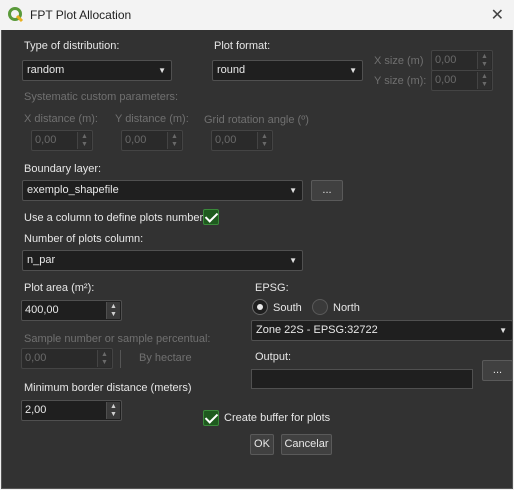 Image resolution: width=514 pixels, height=490 pixels. Describe the element at coordinates (101, 97) in the screenshot. I see `systematic-header: Systematic custom parameters:` at that location.